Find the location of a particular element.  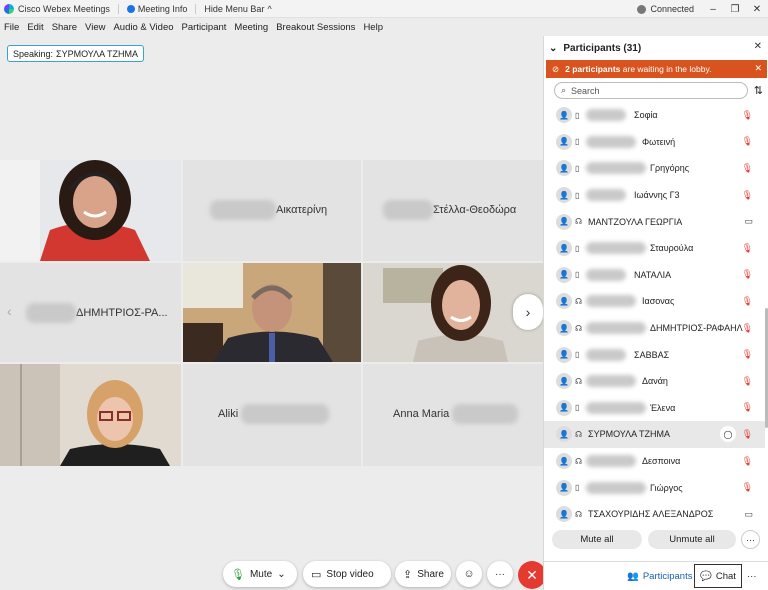

close-icon: ✕ is located at coordinates (758, 68).